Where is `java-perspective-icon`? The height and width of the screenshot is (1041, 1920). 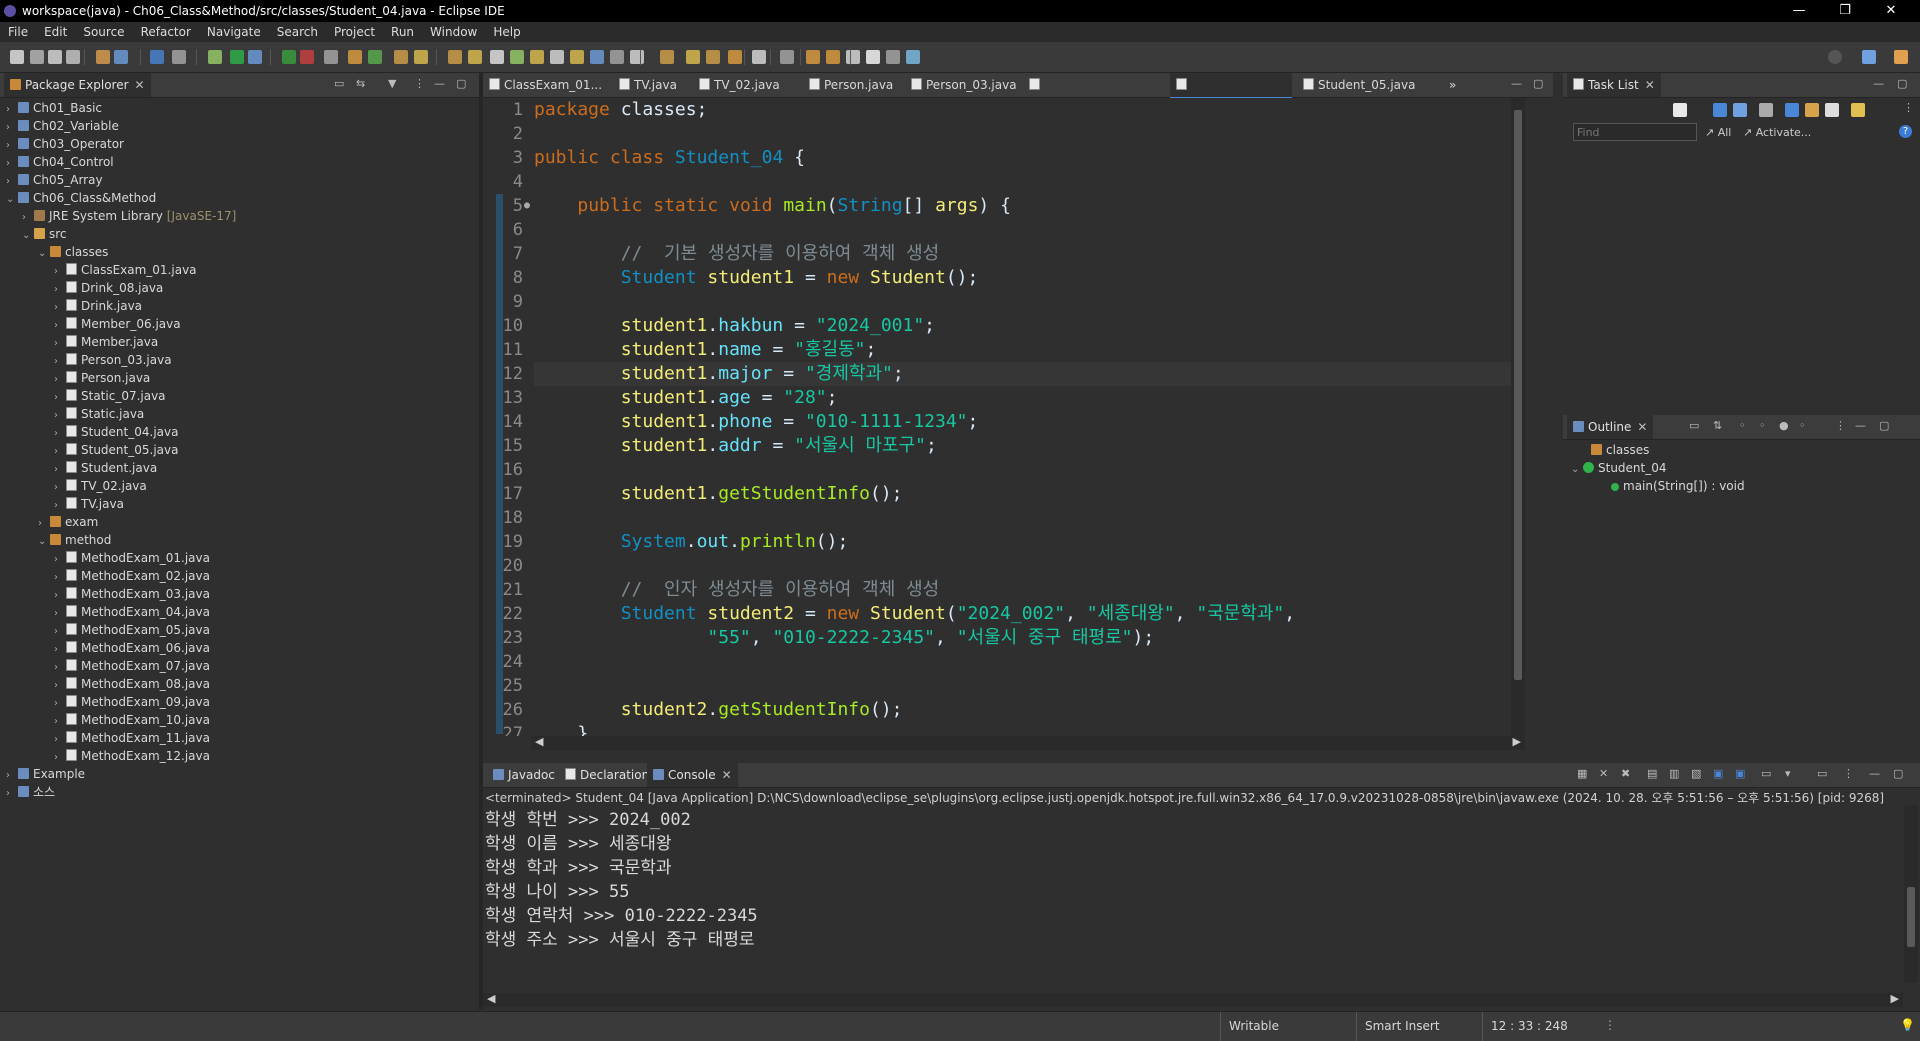 java-perspective-icon is located at coordinates (1901, 57).